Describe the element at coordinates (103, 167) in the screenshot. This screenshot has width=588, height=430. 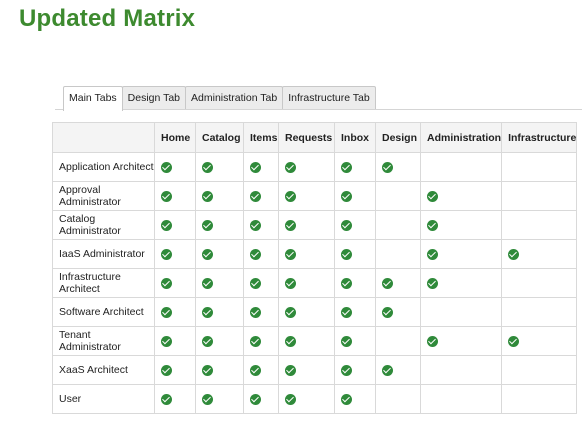
I see `role-label: Application Architect` at that location.